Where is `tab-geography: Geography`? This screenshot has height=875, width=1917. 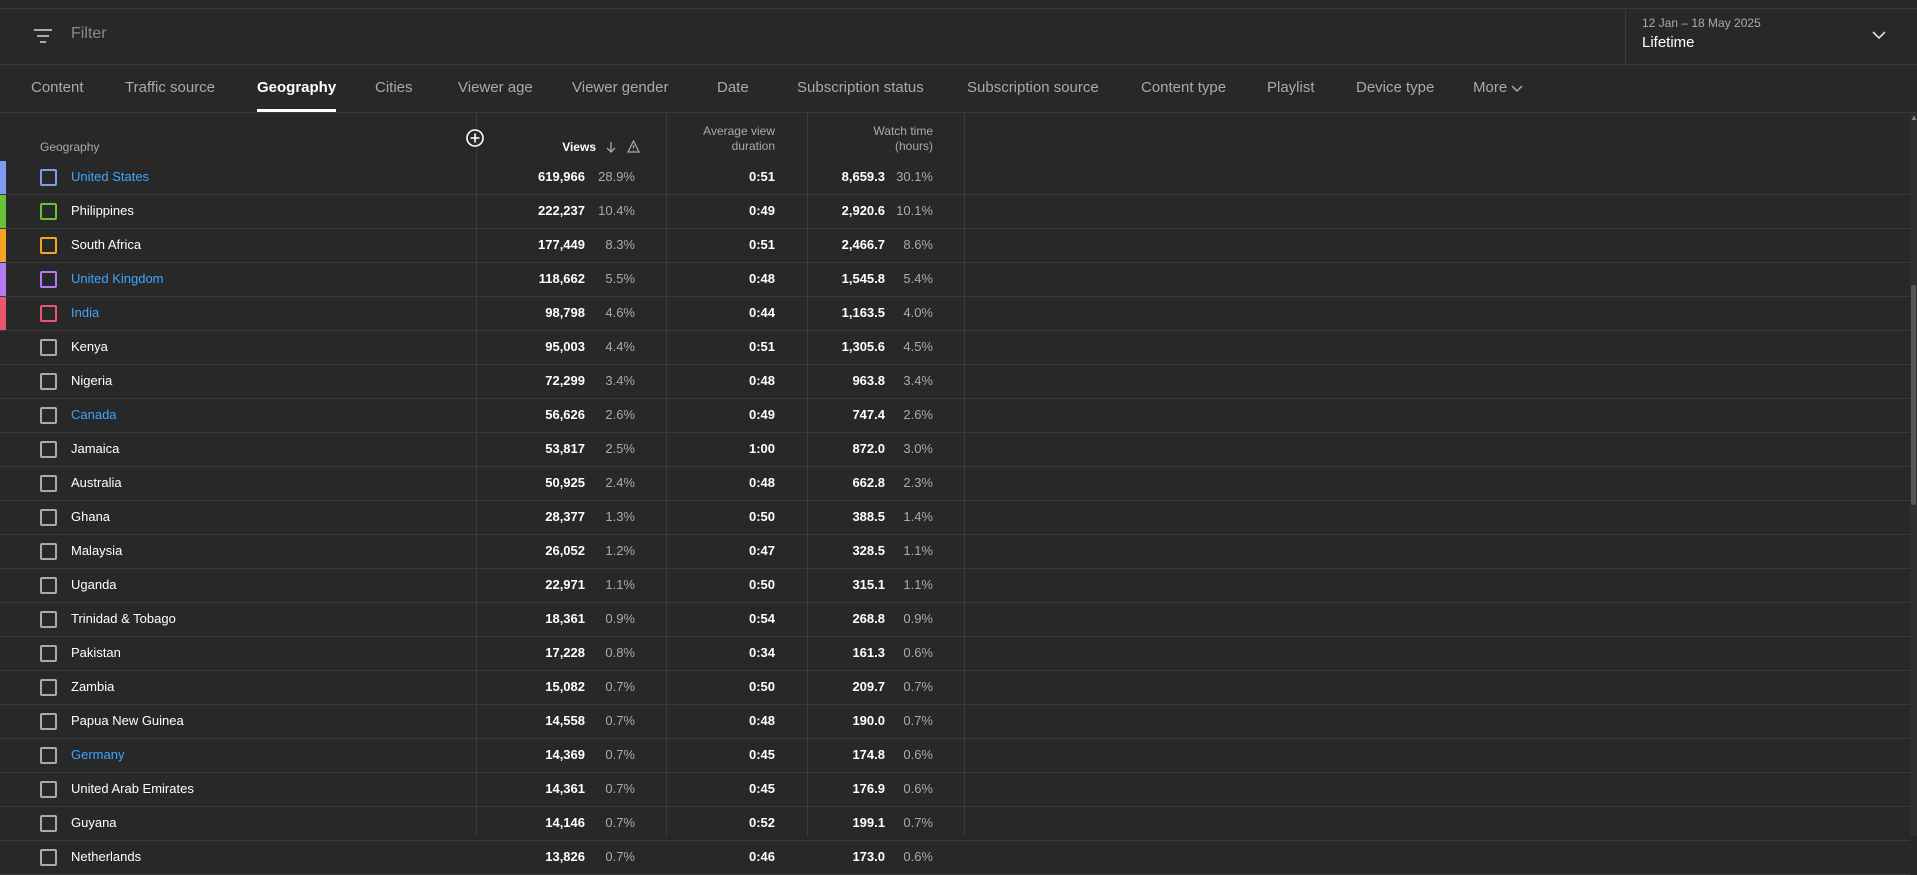
tab-geography: Geography is located at coordinates (297, 88).